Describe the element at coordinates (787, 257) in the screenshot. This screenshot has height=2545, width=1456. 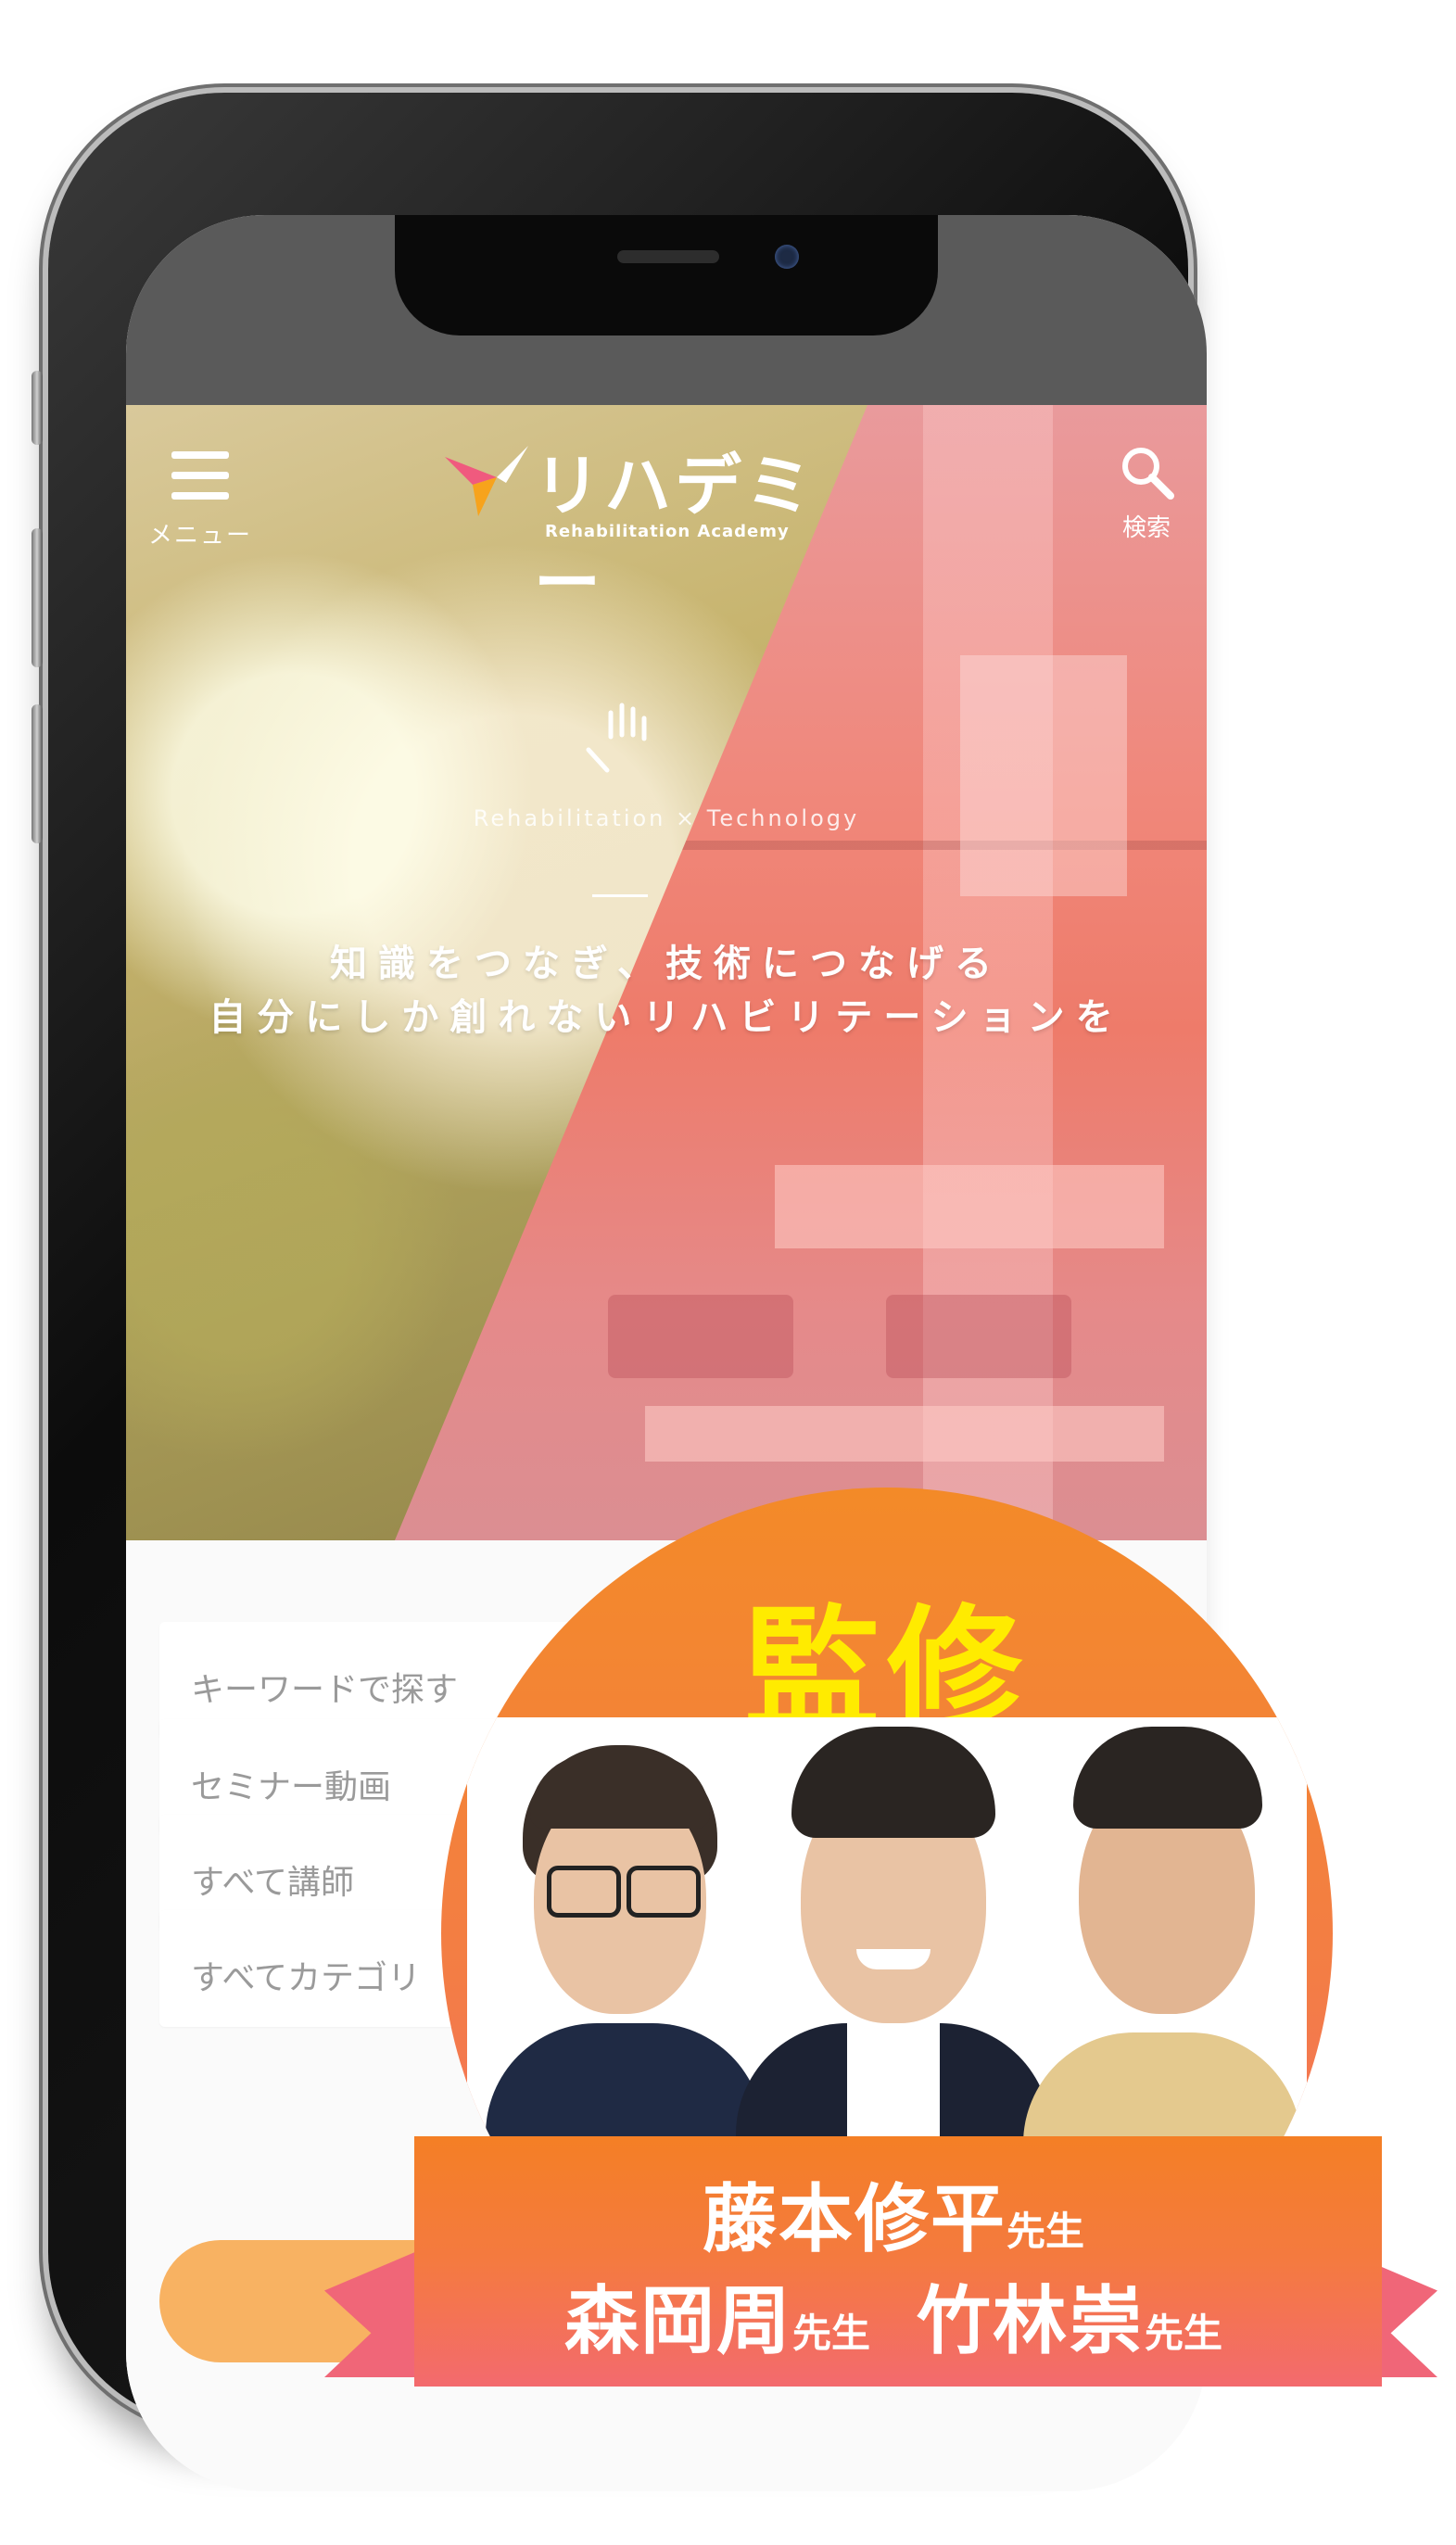
I see `front-camera` at that location.